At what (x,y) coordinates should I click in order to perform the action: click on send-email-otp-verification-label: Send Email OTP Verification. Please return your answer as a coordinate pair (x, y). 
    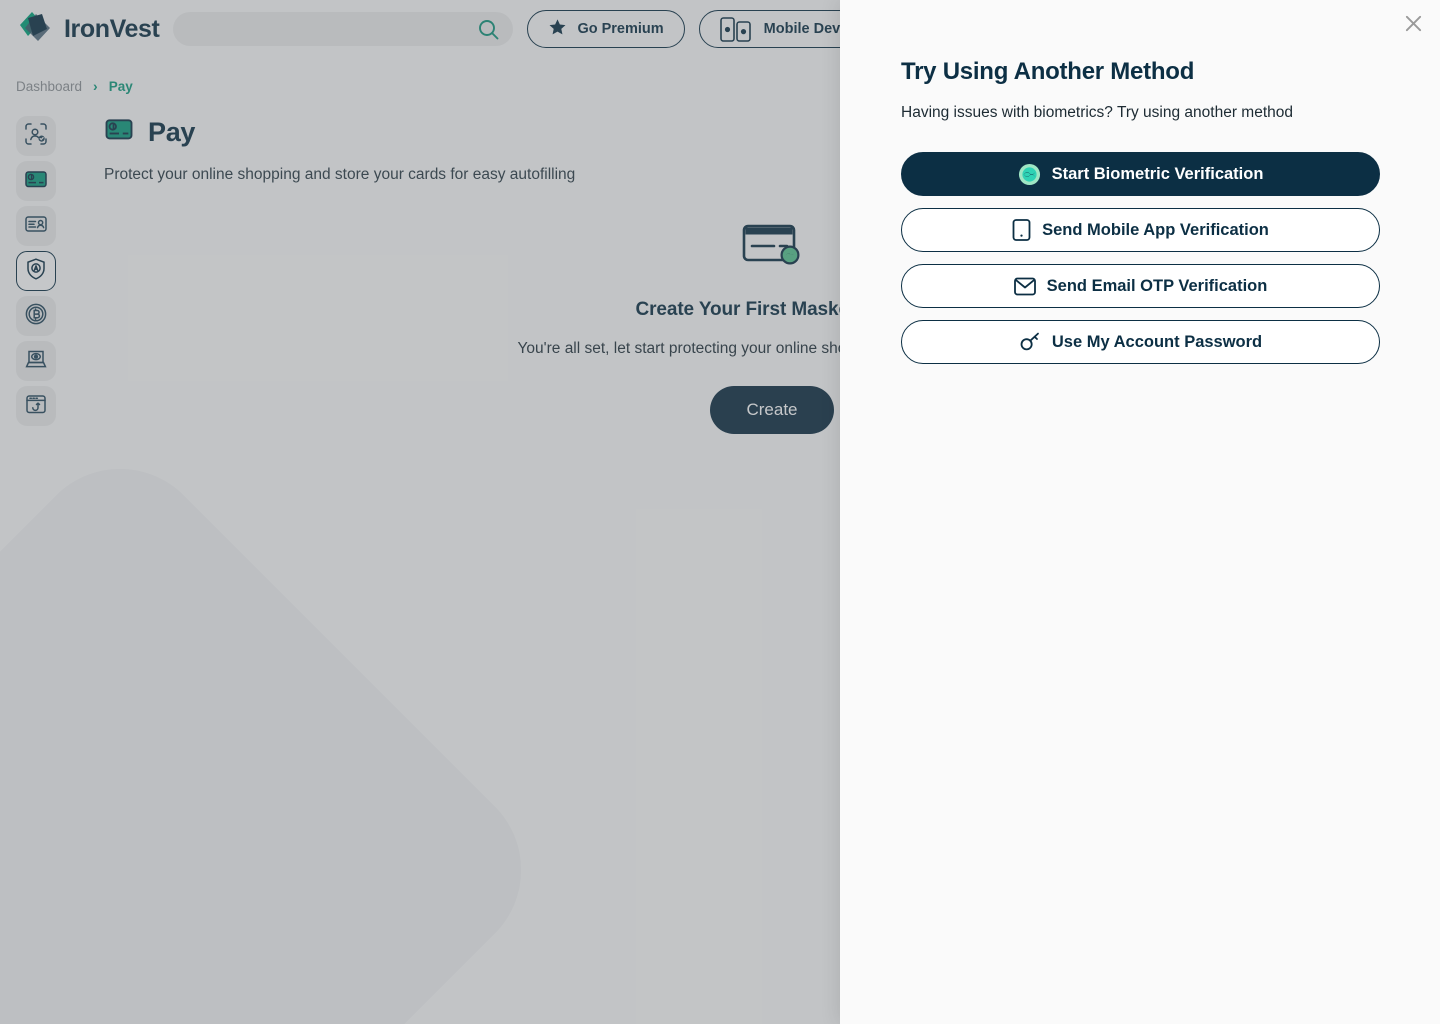
    Looking at the image, I should click on (1157, 285).